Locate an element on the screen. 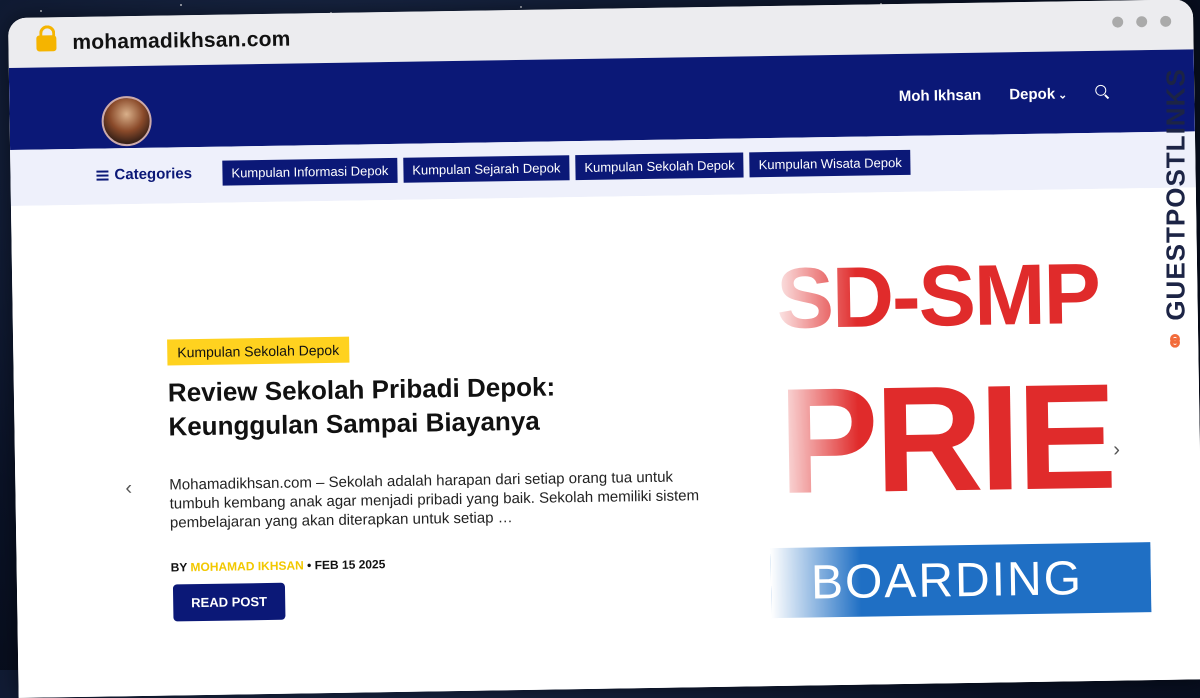 The height and width of the screenshot is (698, 1200). lock-icon is located at coordinates (46, 43).